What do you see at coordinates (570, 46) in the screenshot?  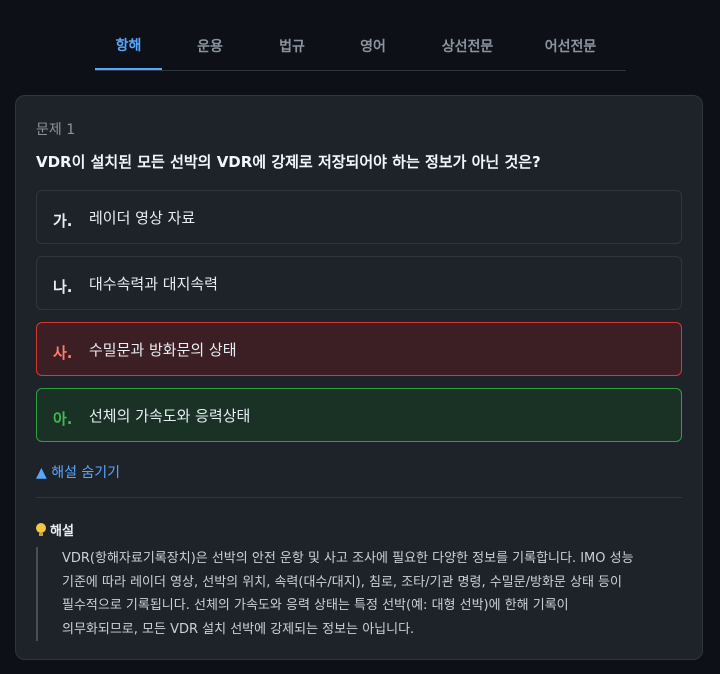 I see `tab-fishing-specialty: 어선전문` at bounding box center [570, 46].